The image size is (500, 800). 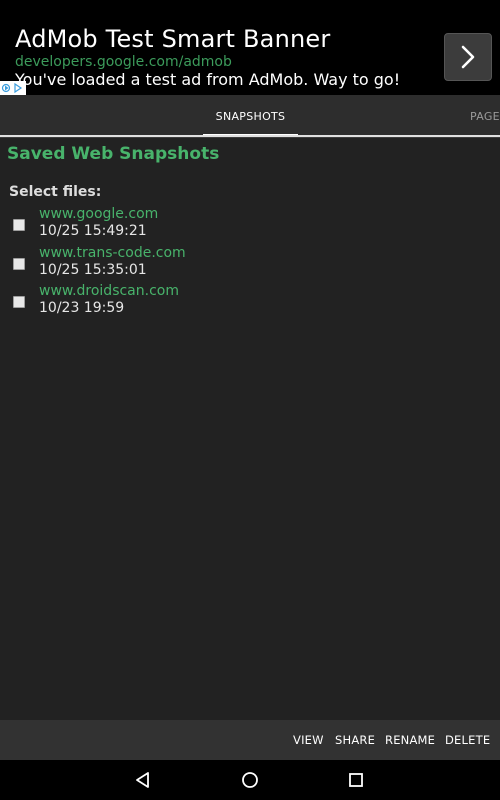 I want to click on back-triangle-icon, so click(x=142, y=780).